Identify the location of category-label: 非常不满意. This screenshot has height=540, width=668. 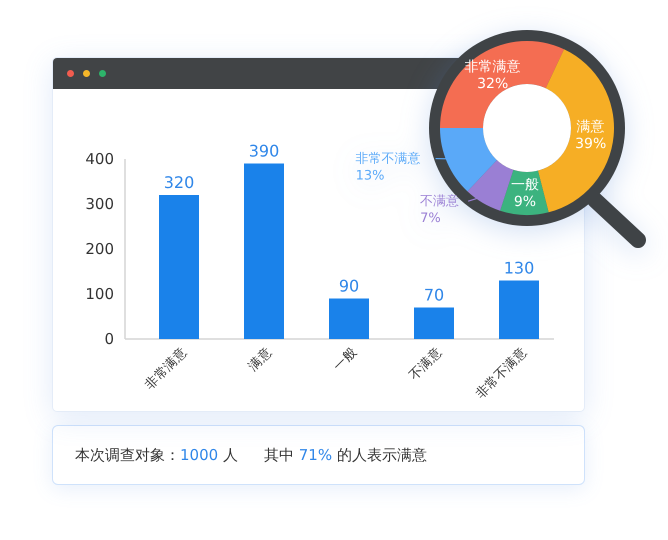
(501, 373).